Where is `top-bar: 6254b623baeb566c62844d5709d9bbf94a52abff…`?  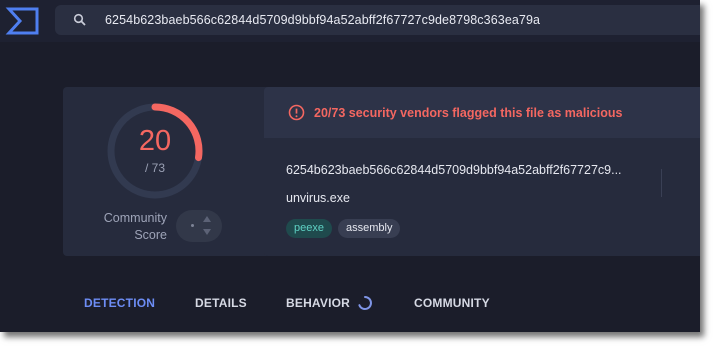
top-bar: 6254b623baeb566c62844d5709d9bbf94a52abff… is located at coordinates (350, 21).